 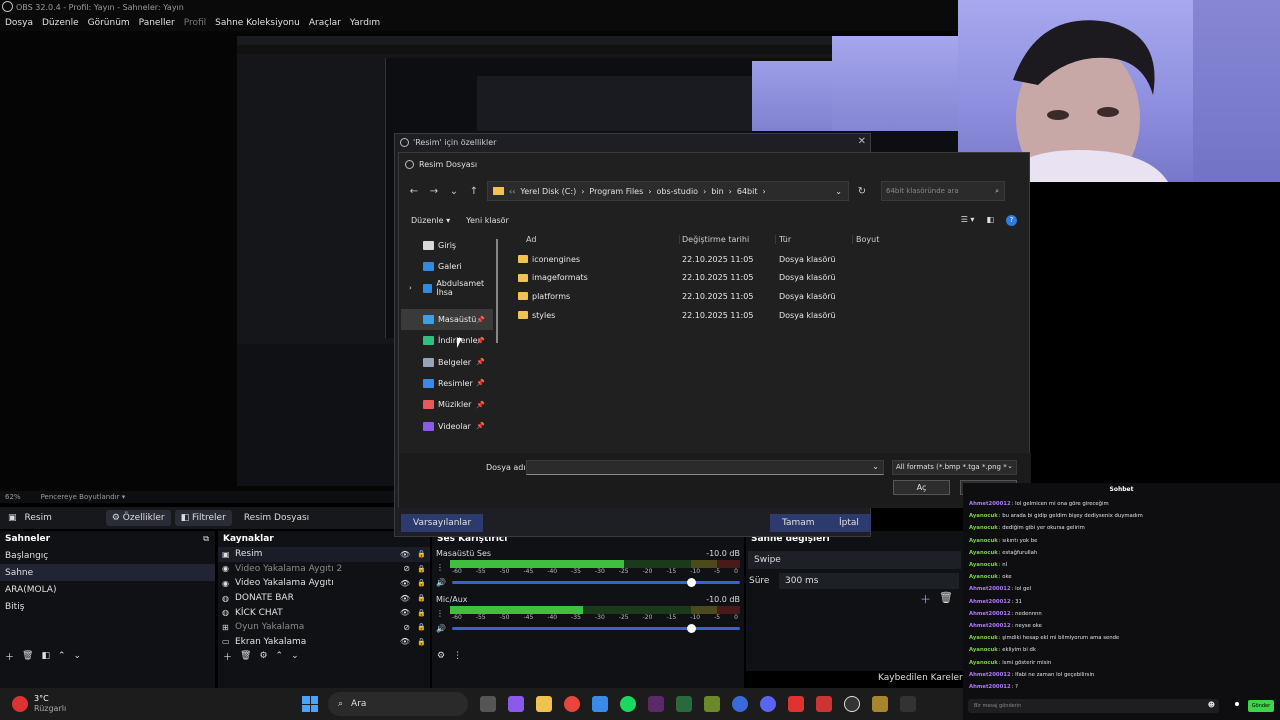 I want to click on chat-input: Bir mesaj gönderin ☻, so click(x=1093, y=706).